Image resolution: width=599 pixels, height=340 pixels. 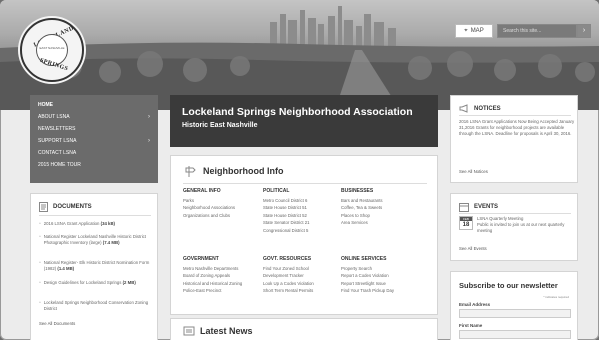 I want to click on nav-label: ABOUT LSNA, so click(x=54, y=117).